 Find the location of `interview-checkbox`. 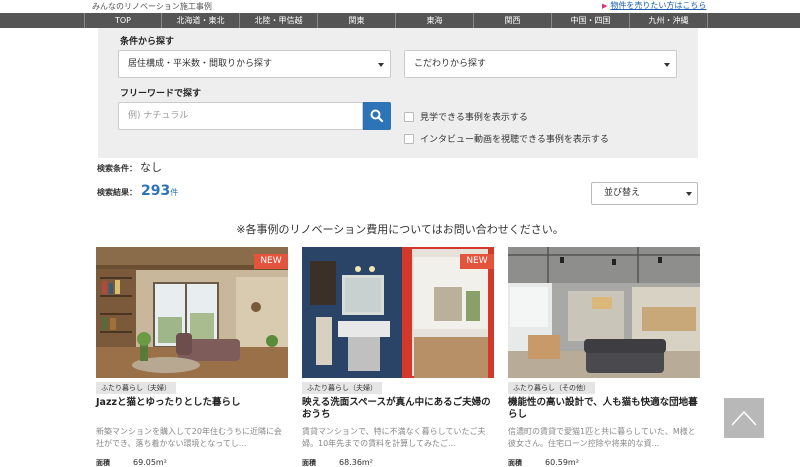

interview-checkbox is located at coordinates (409, 138).